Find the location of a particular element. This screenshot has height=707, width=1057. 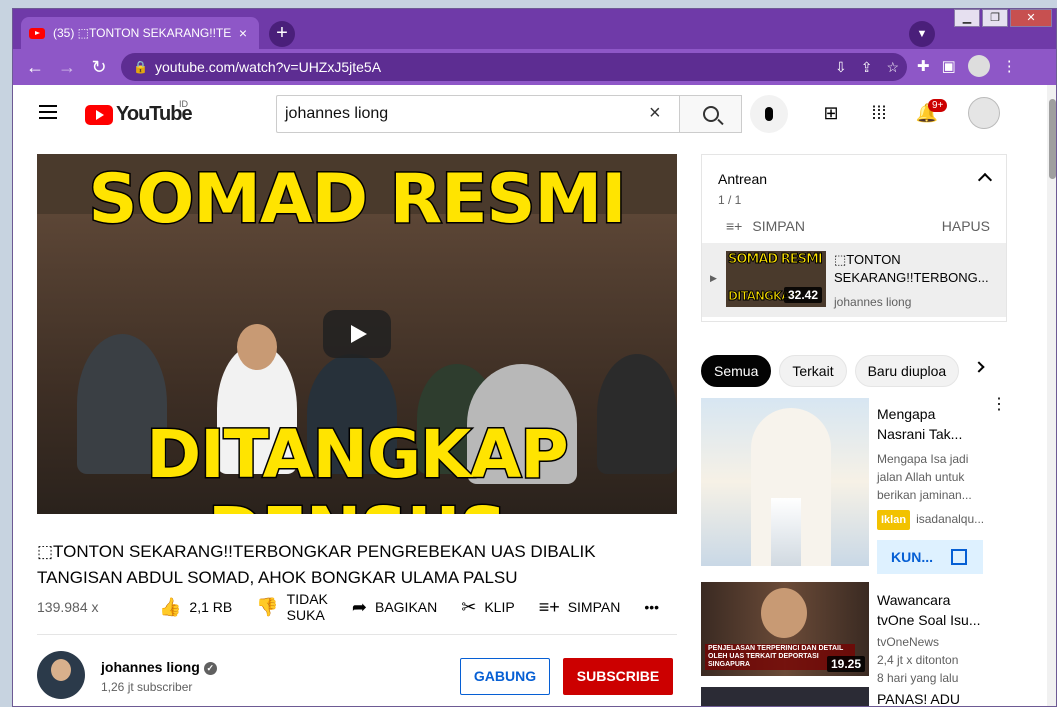

more-actions-button: ••• is located at coordinates (651, 607).